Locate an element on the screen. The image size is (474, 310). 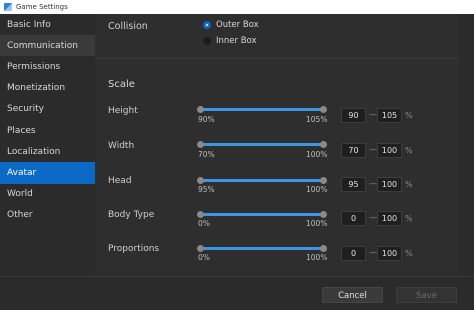
title-bar: Game Settings is located at coordinates (237, 7).